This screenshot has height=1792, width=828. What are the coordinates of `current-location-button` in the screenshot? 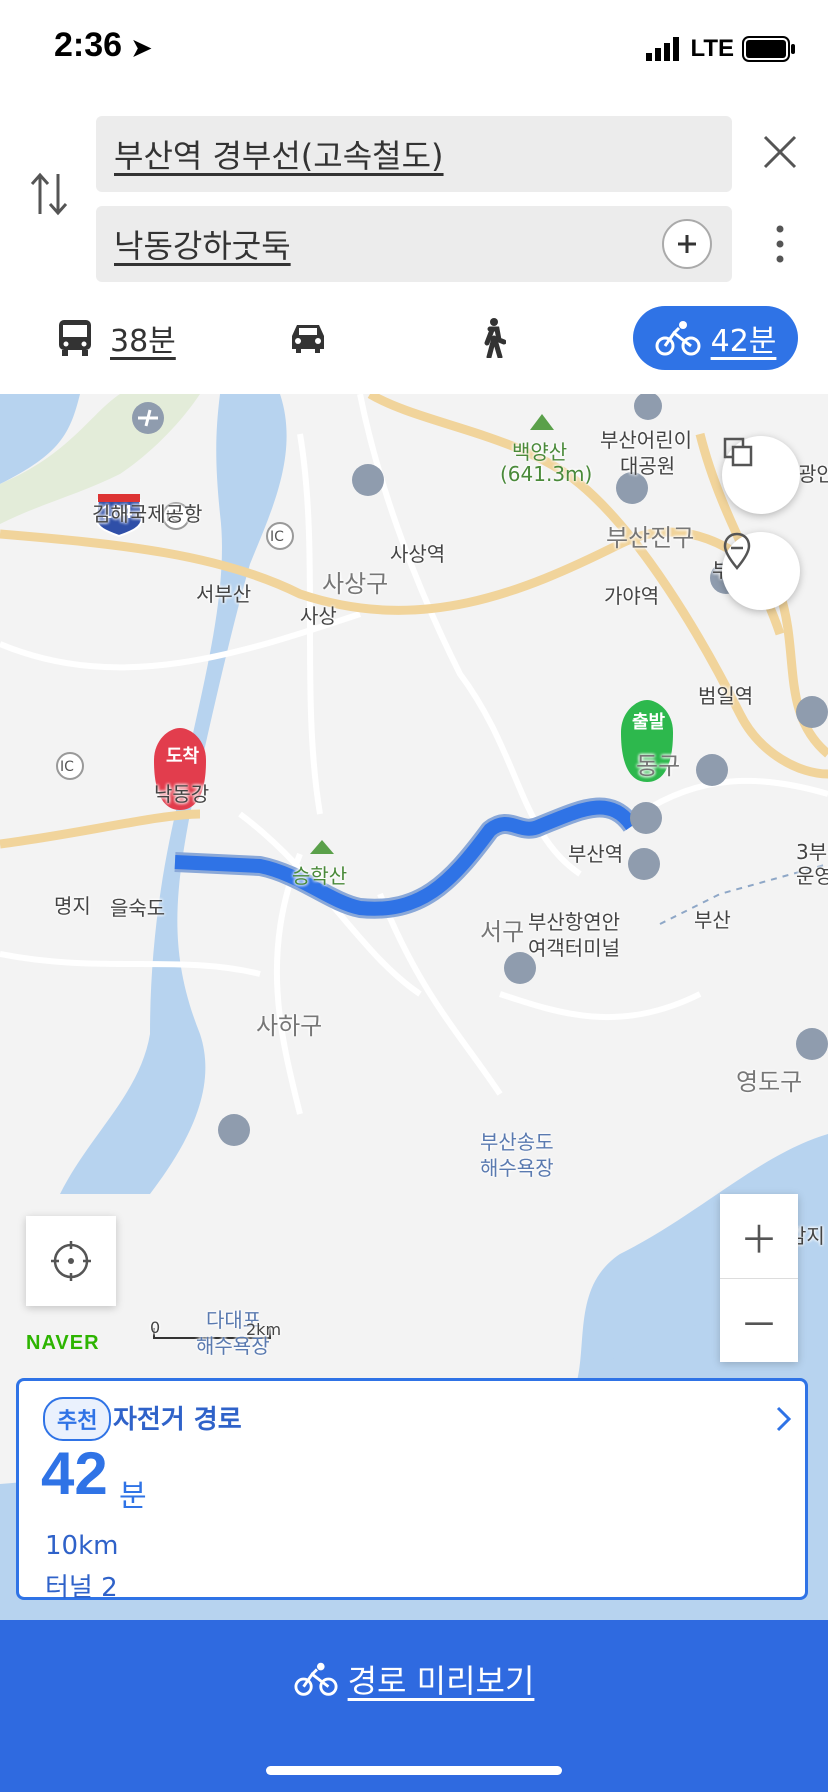 It's located at (71, 1261).